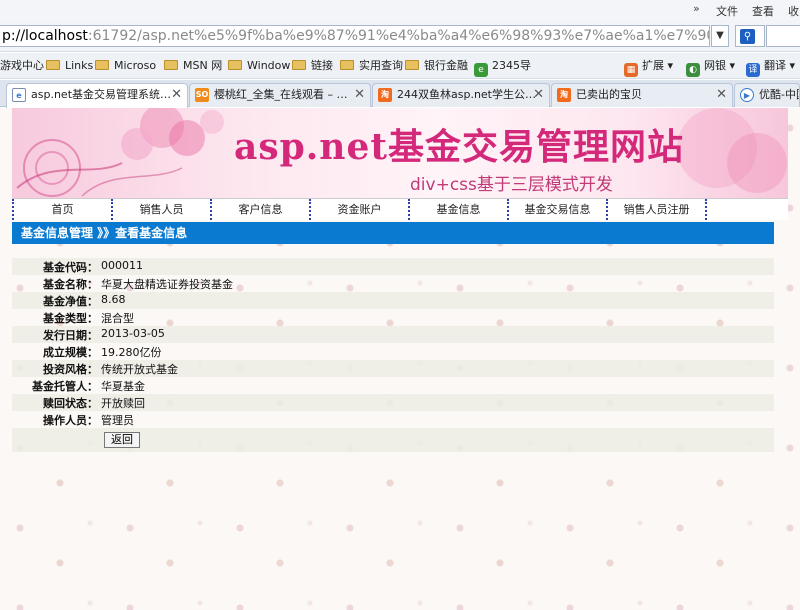 This screenshot has height=610, width=800. Describe the element at coordinates (793, 11) in the screenshot. I see `menu-favorites: 收` at that location.